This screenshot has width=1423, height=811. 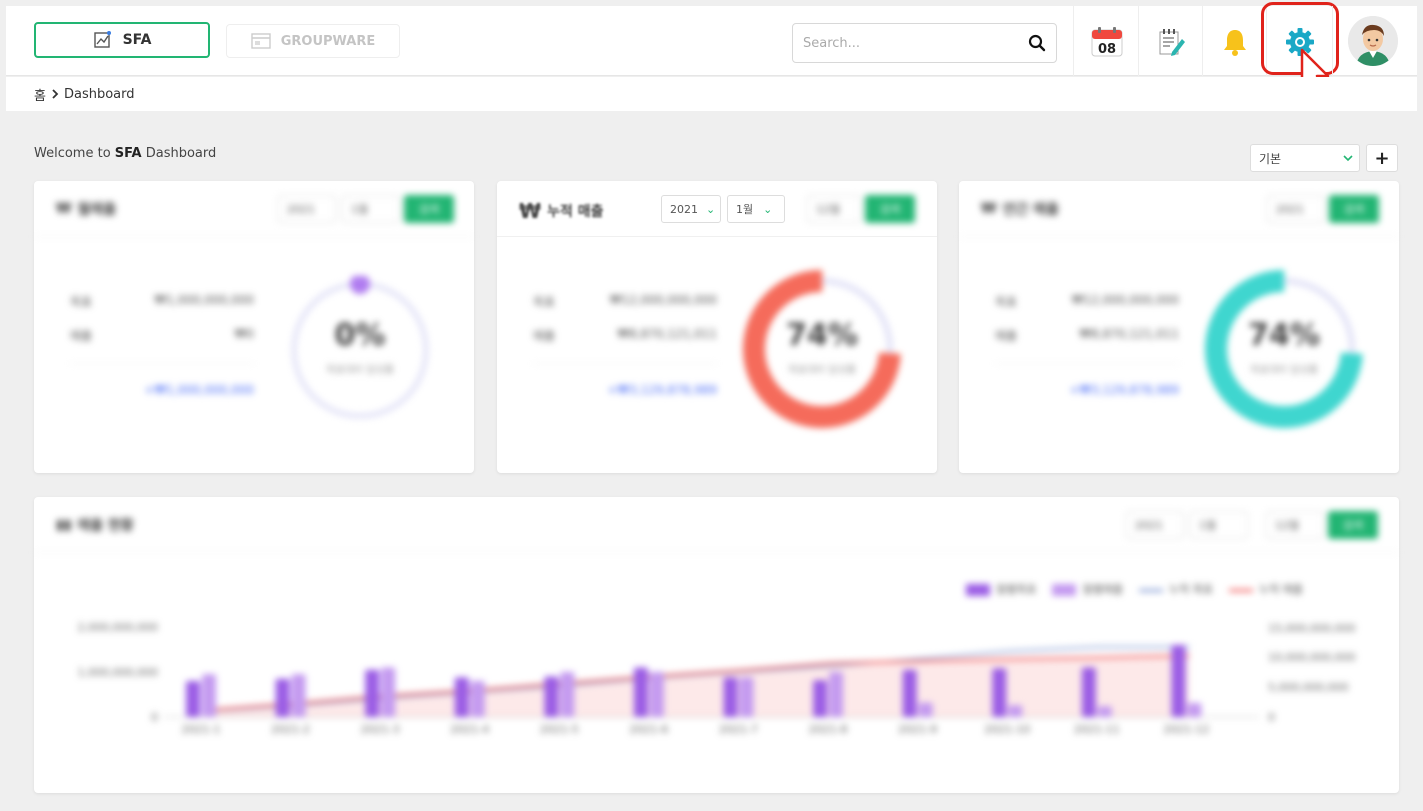 What do you see at coordinates (380, 729) in the screenshot?
I see `x-tick-label: 2021-3` at bounding box center [380, 729].